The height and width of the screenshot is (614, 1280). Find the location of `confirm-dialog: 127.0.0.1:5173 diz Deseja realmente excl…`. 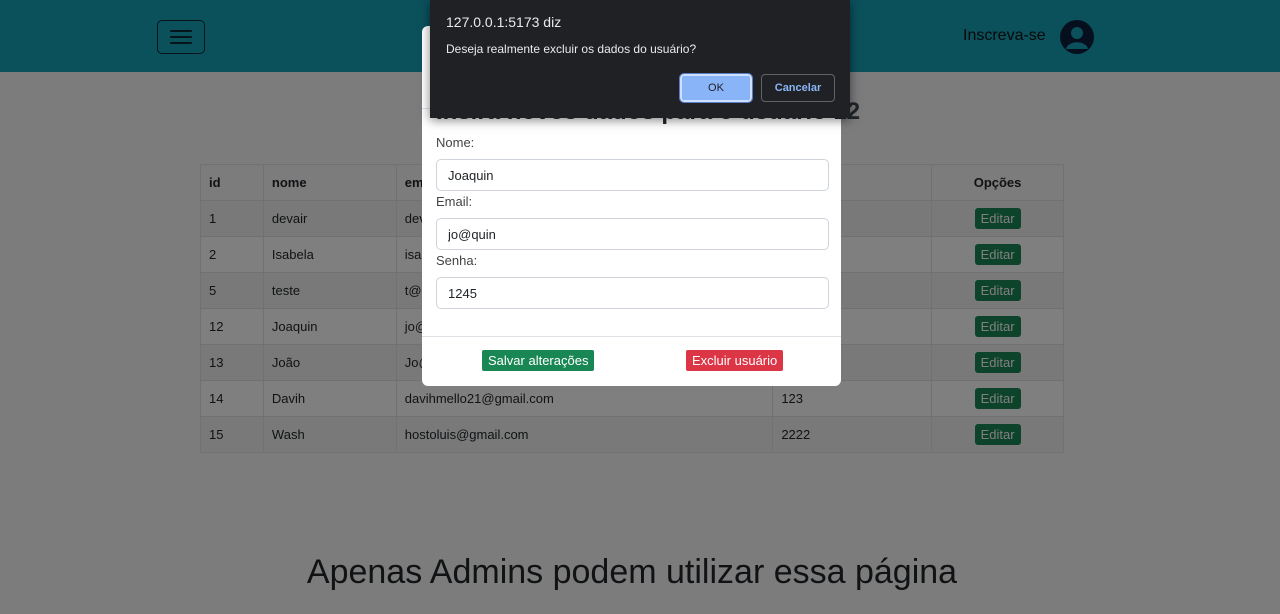

confirm-dialog: 127.0.0.1:5173 diz Deseja realmente excl… is located at coordinates (640, 59).